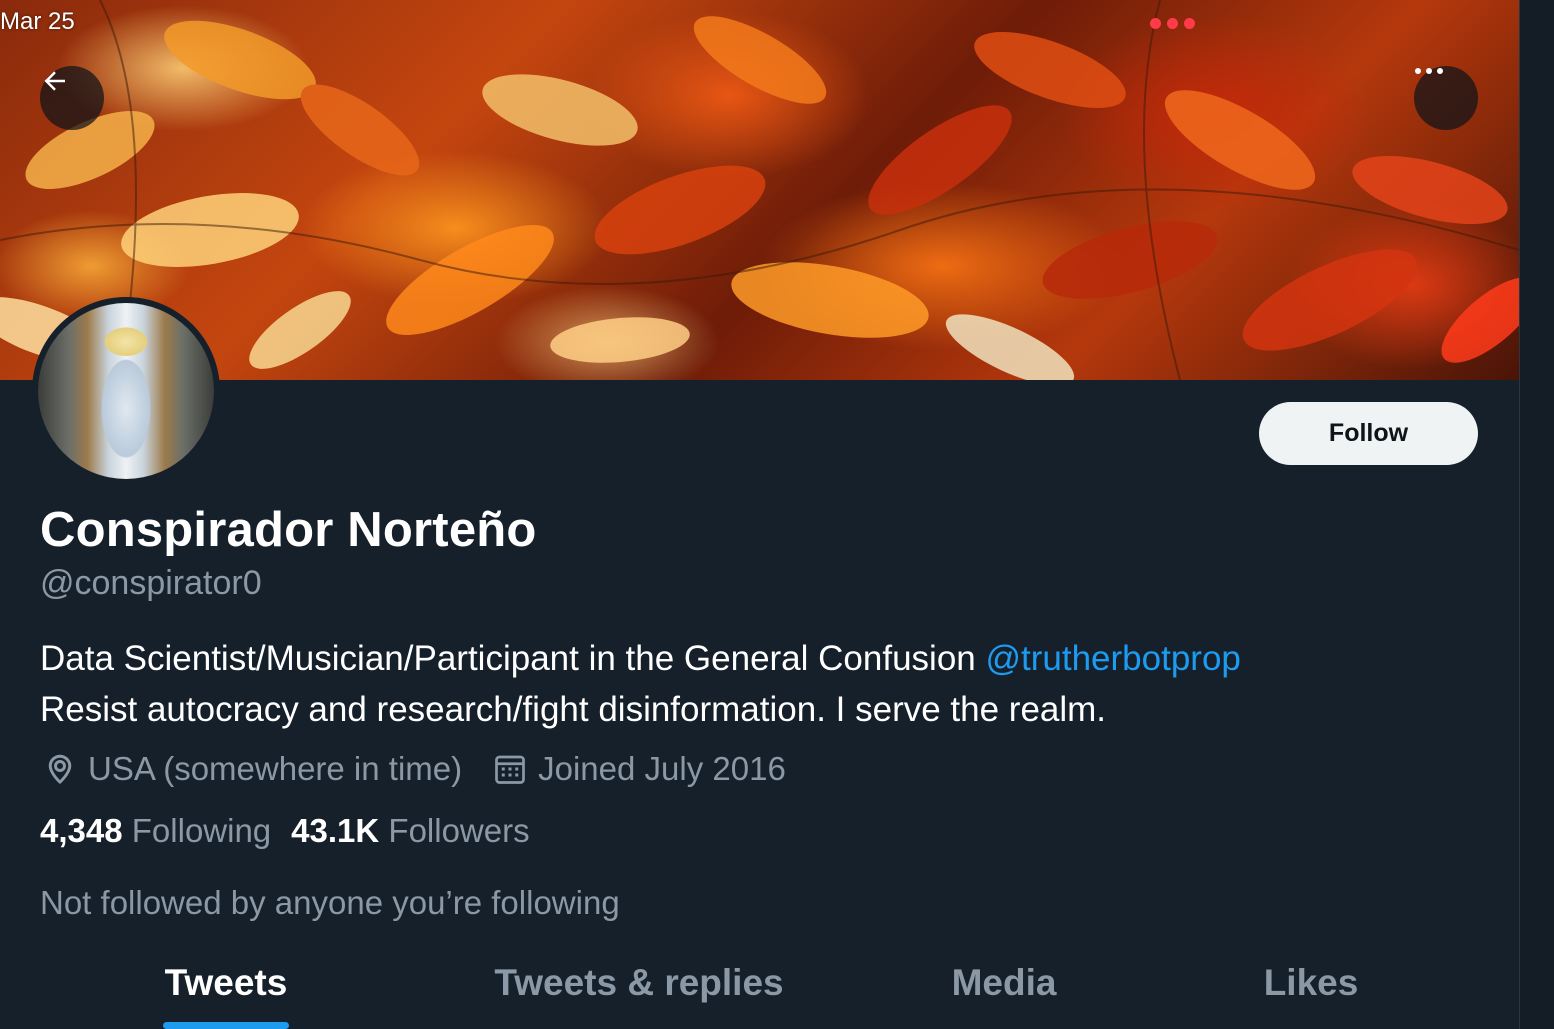  What do you see at coordinates (72, 98) in the screenshot?
I see `back-button` at bounding box center [72, 98].